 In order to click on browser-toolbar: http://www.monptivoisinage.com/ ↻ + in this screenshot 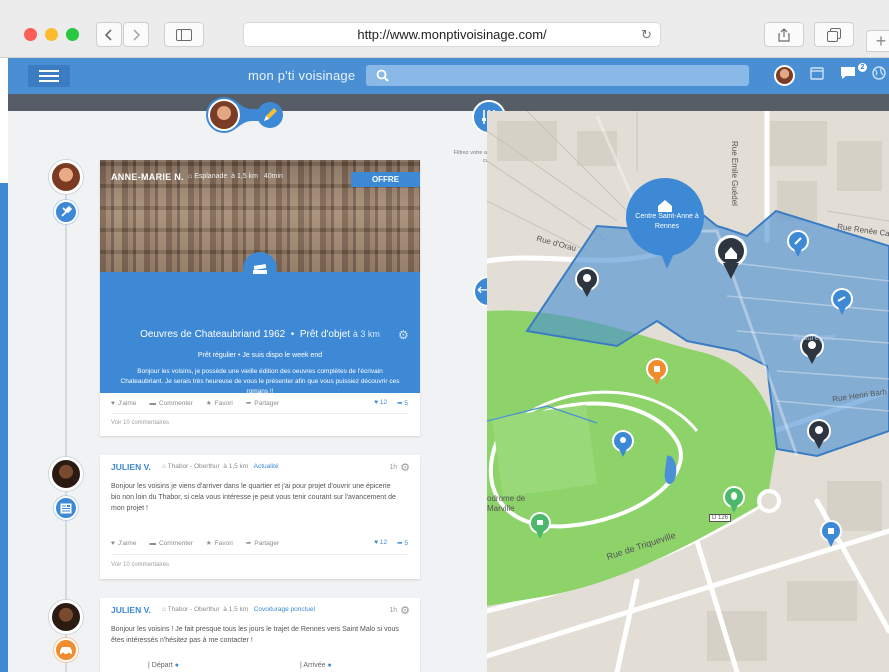, I will do `click(444, 29)`.